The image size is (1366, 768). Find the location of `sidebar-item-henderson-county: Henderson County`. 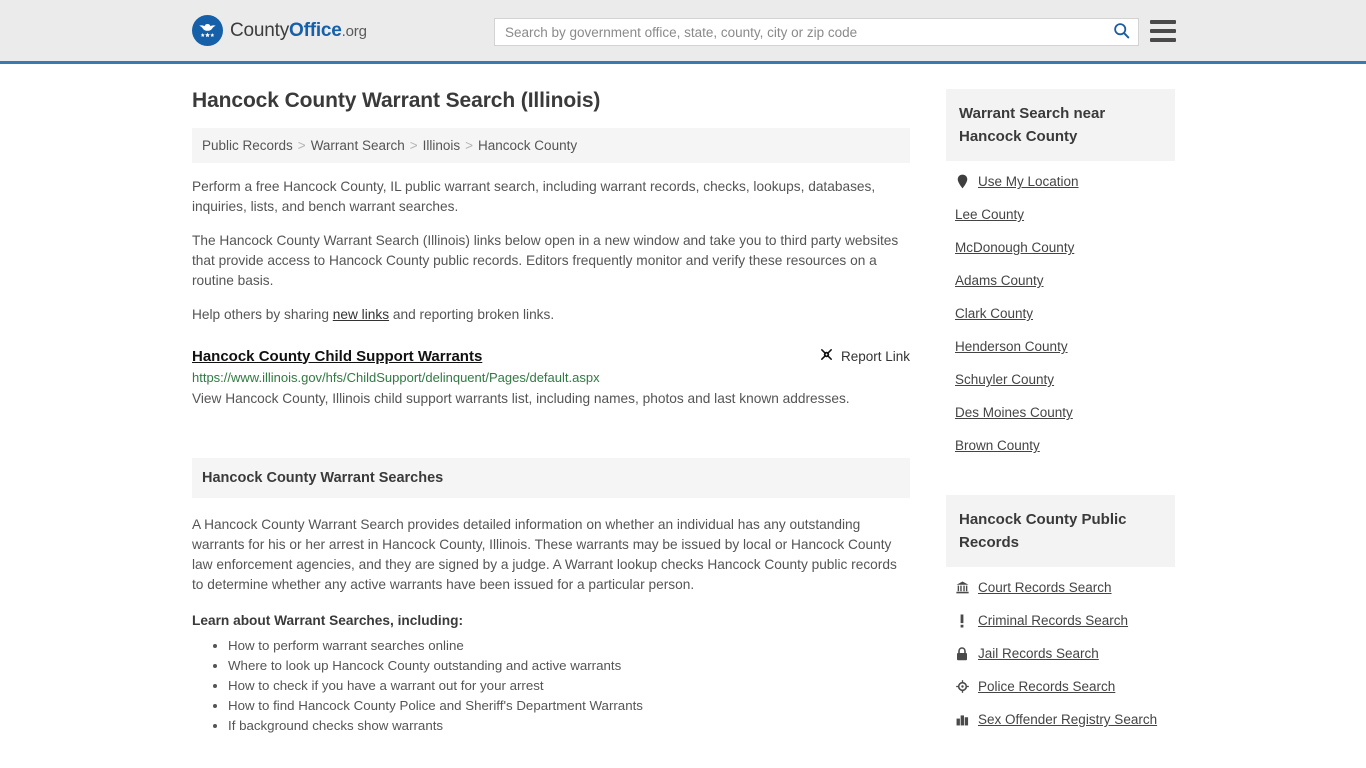

sidebar-item-henderson-county: Henderson County is located at coordinates (1060, 346).